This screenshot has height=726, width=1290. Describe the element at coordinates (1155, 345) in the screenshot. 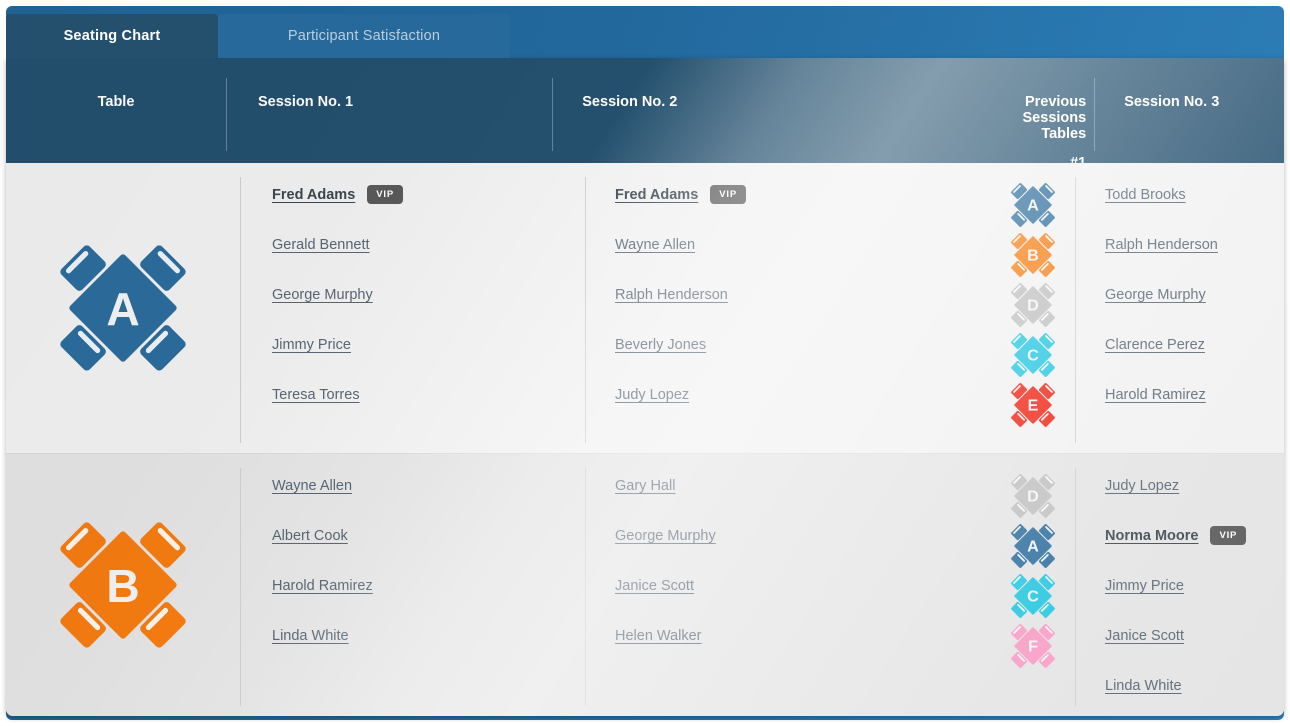

I see `participant-name-link: Clarence Perez` at that location.